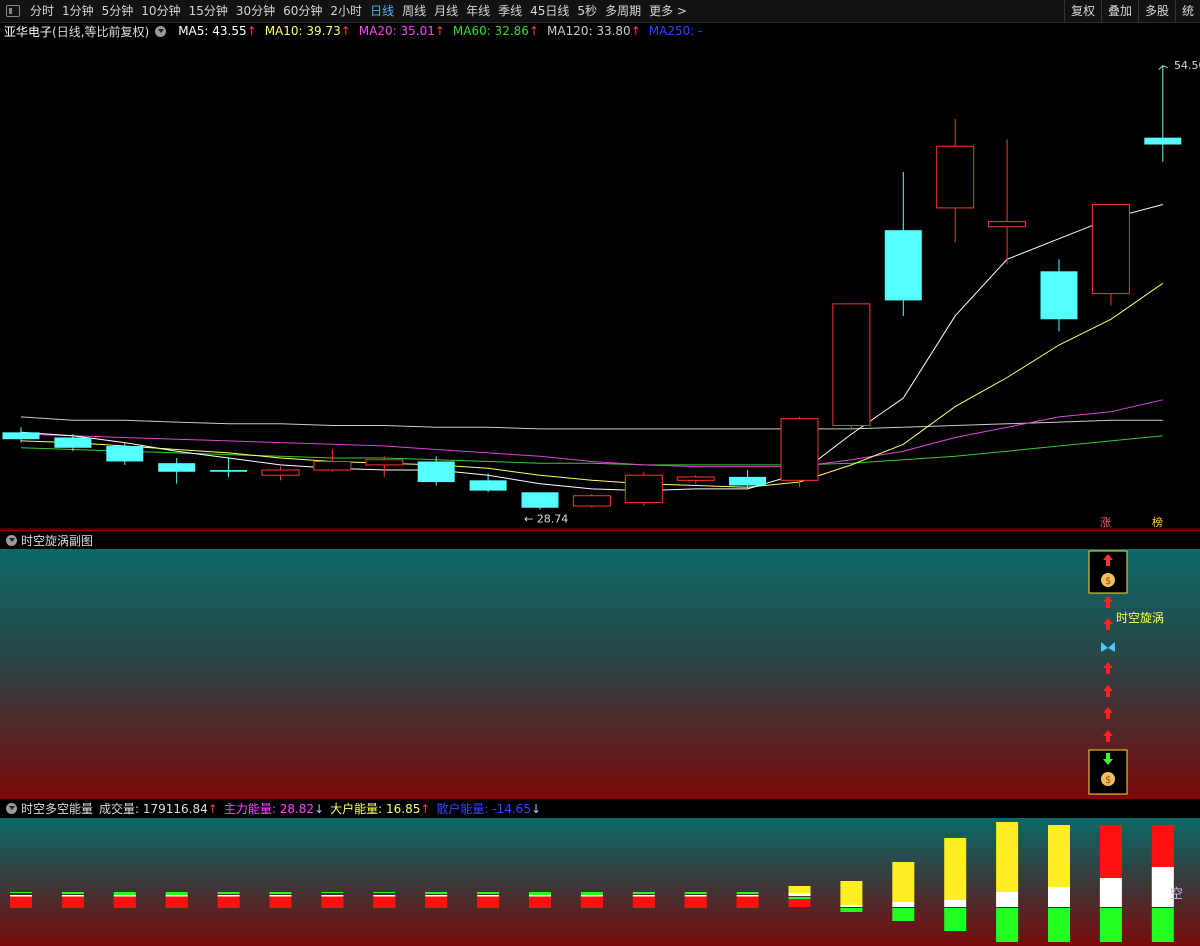 This screenshot has height=946, width=1200. Describe the element at coordinates (57, 540) in the screenshot. I see `subchart-title: 时空旋涡副图` at that location.